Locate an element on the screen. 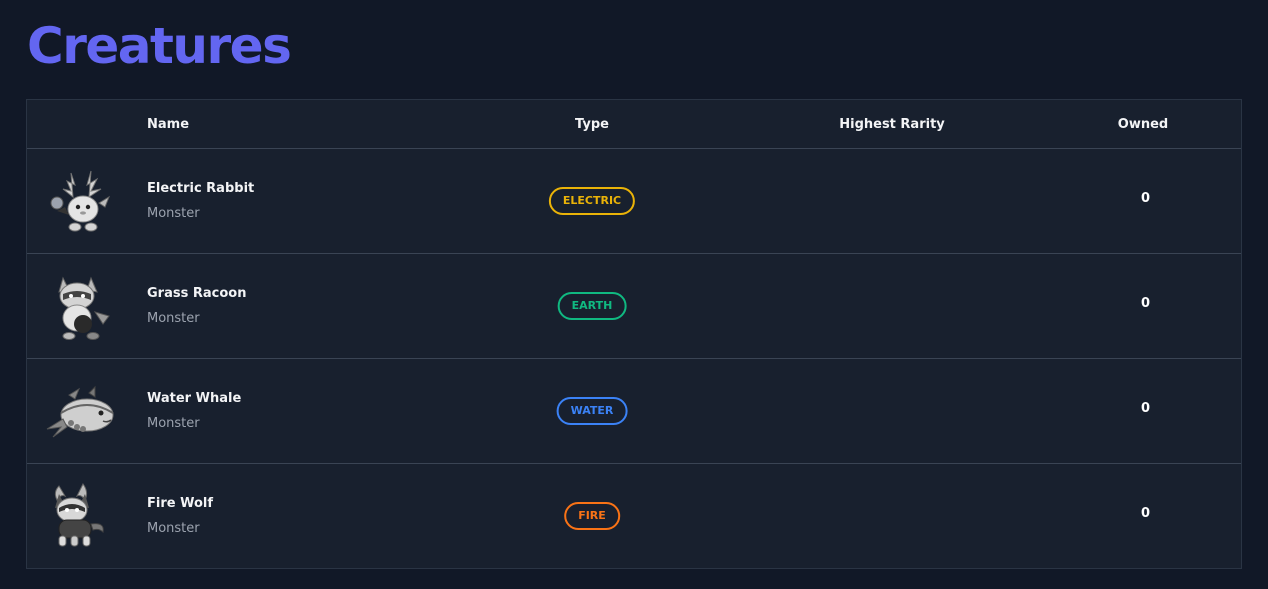  table-header: Name Type Highest Rarity Owned is located at coordinates (634, 124).